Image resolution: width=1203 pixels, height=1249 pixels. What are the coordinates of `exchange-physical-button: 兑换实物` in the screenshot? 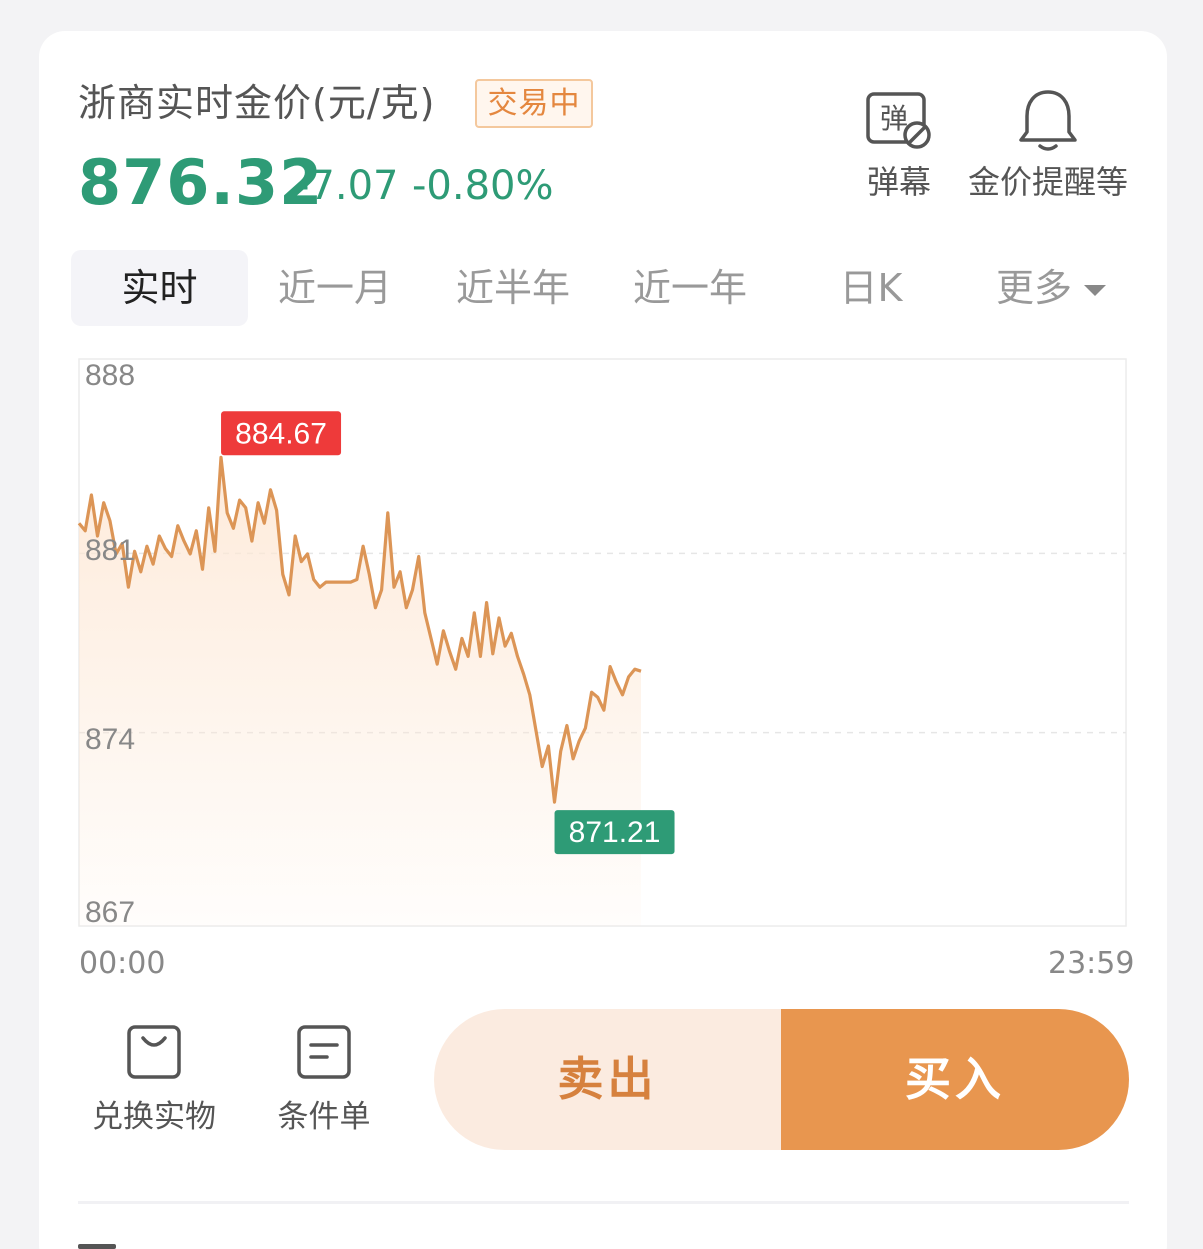 It's located at (154, 1080).